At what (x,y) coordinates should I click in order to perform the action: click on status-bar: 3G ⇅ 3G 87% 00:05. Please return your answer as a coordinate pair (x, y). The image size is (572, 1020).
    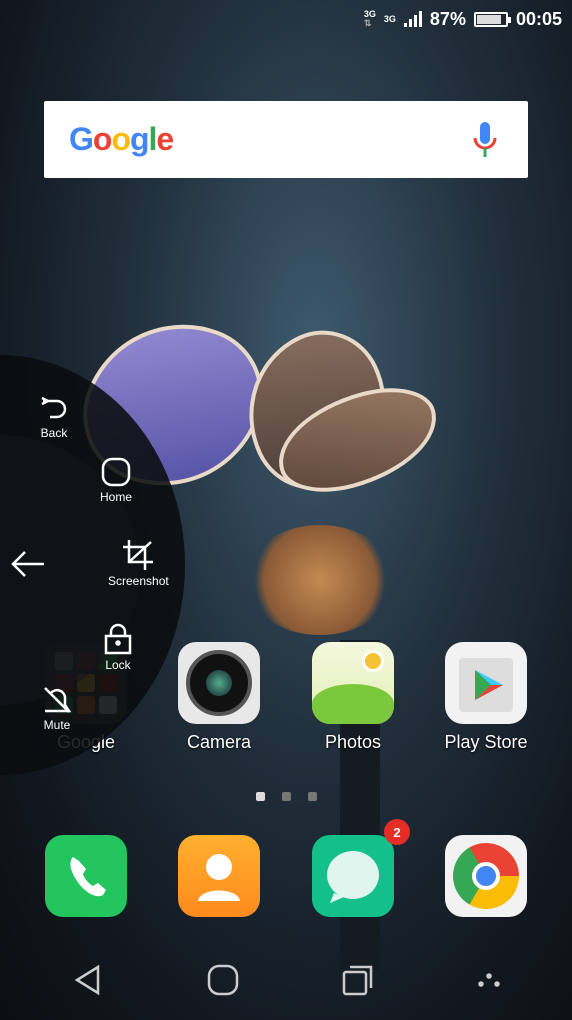
    Looking at the image, I should click on (286, 19).